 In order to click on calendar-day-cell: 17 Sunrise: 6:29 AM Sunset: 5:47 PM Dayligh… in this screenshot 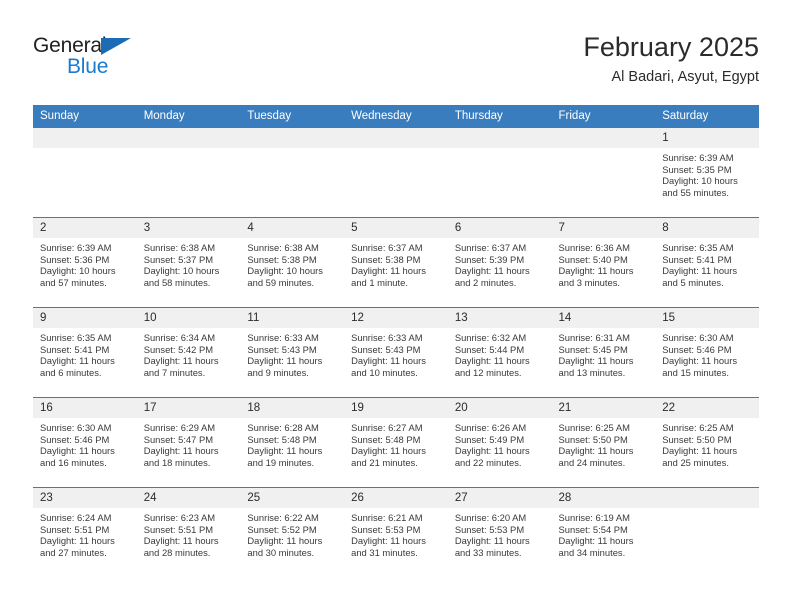, I will do `click(188, 442)`.